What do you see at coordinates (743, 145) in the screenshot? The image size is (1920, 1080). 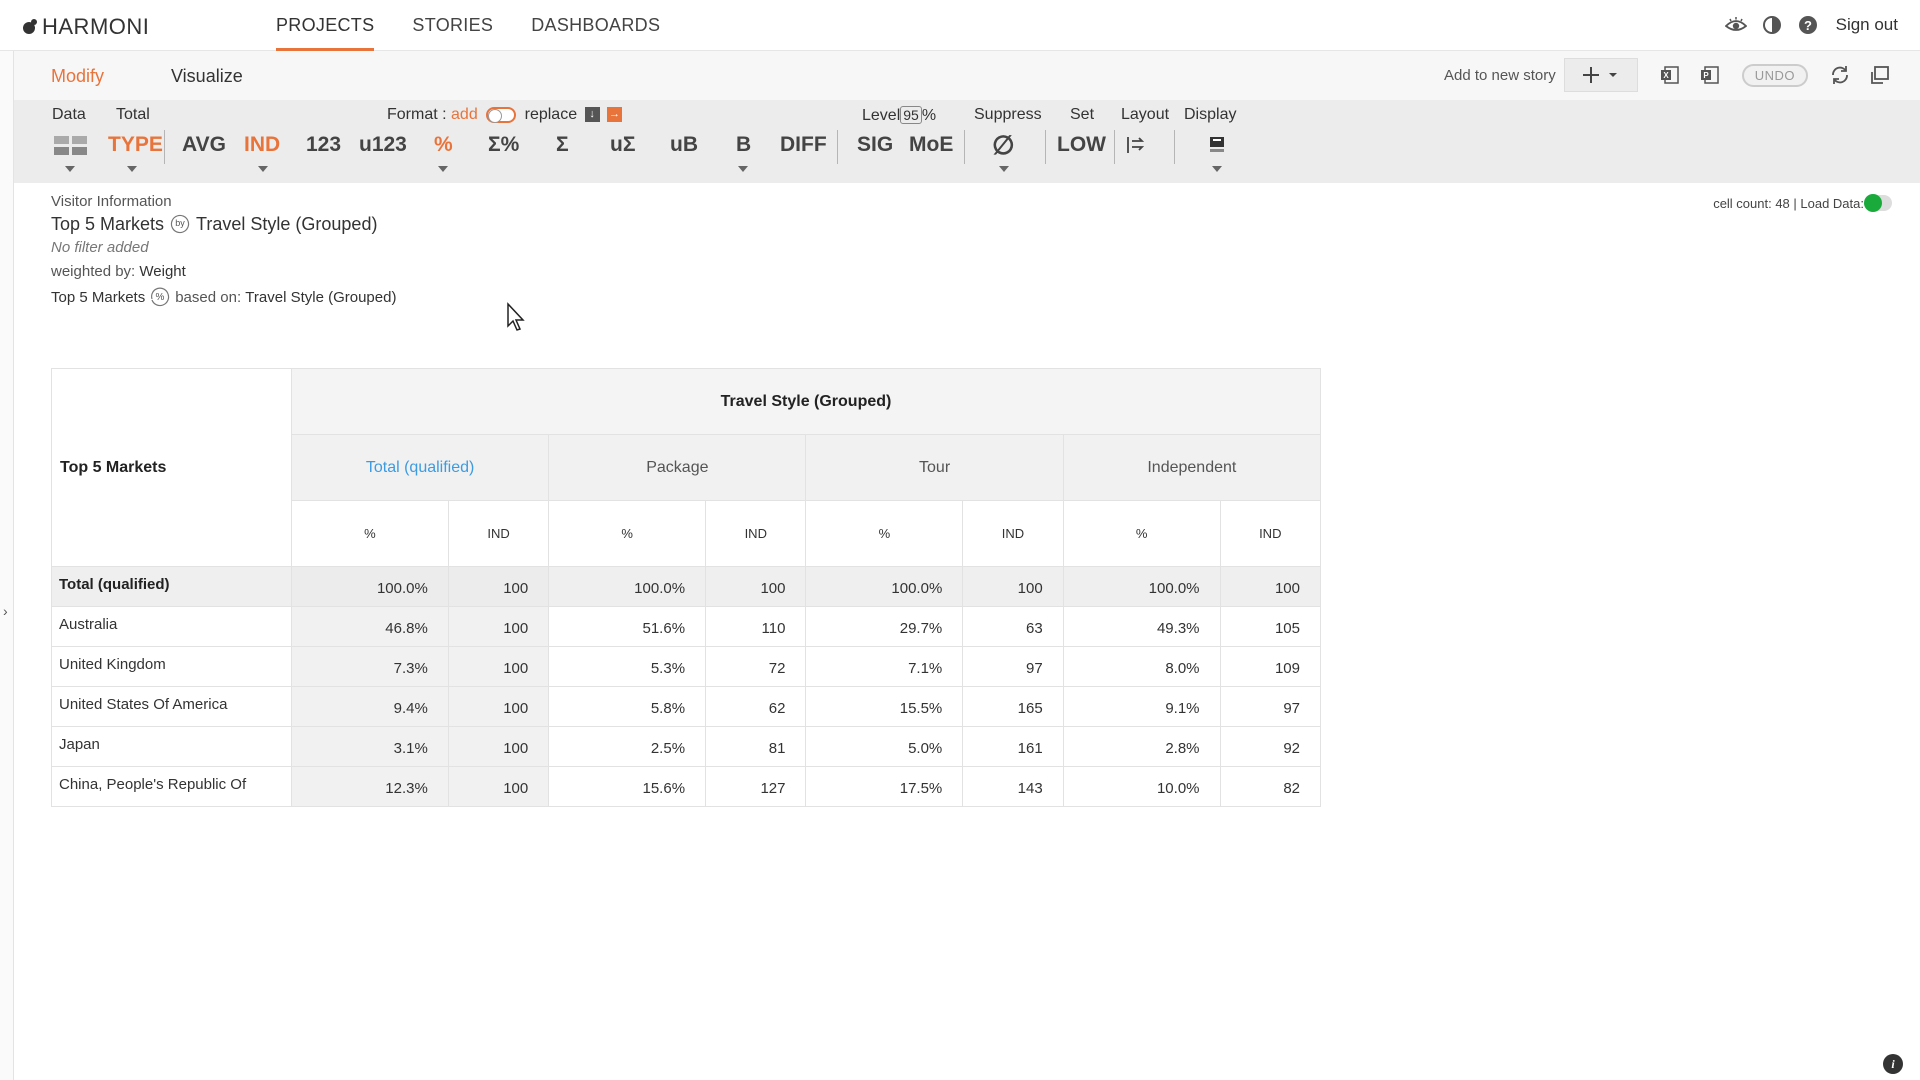 I see `base-button: B` at bounding box center [743, 145].